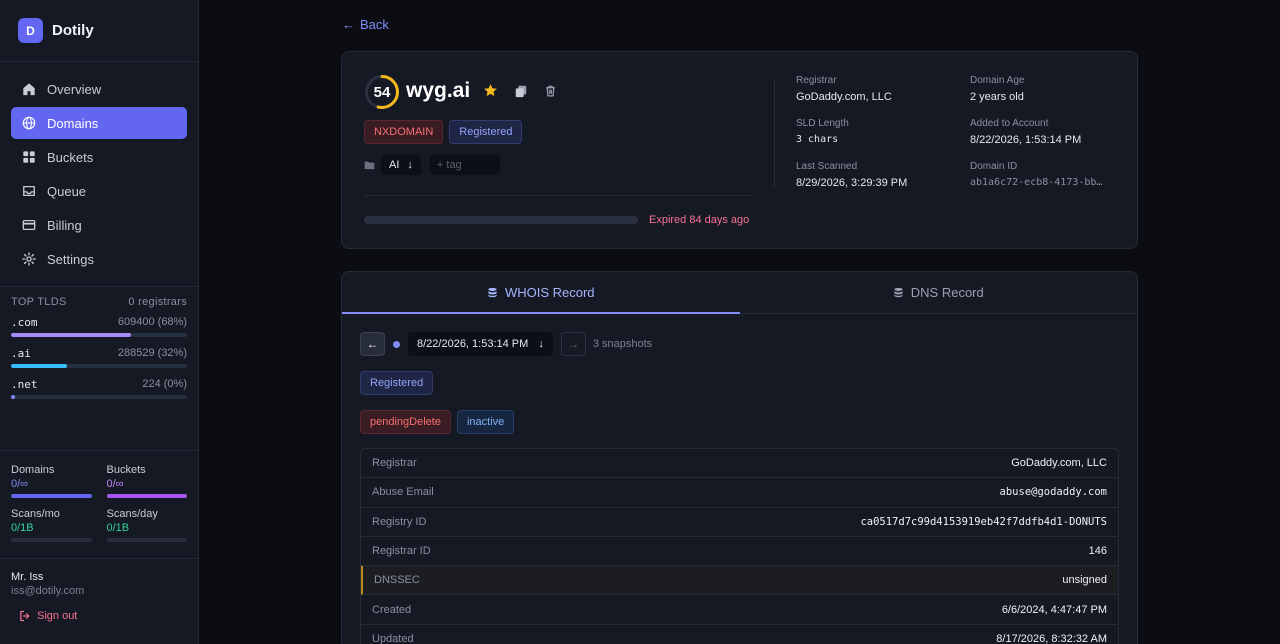  I want to click on tabs: WHOIS Record DNS Record, so click(739, 293).